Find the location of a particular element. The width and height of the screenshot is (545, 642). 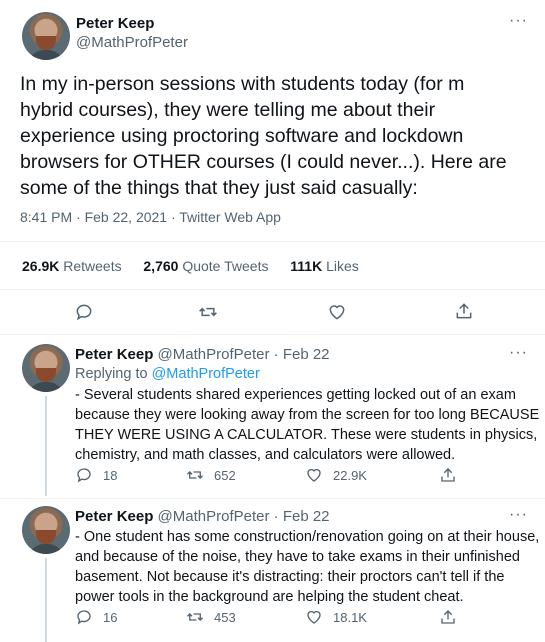

replying-to: Replying to @MathProfPeter is located at coordinates (167, 374).